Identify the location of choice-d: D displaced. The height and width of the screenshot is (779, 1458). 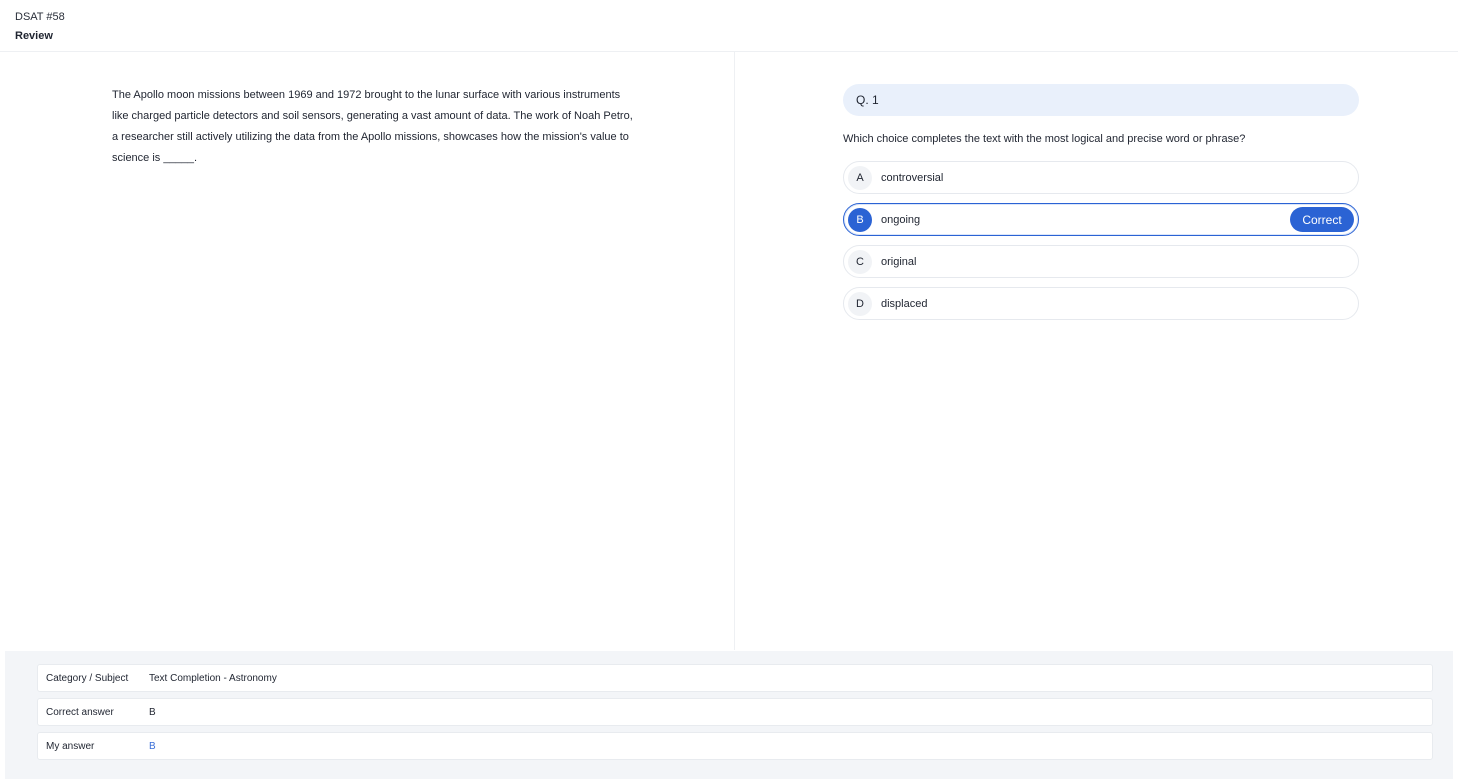
(1101, 303).